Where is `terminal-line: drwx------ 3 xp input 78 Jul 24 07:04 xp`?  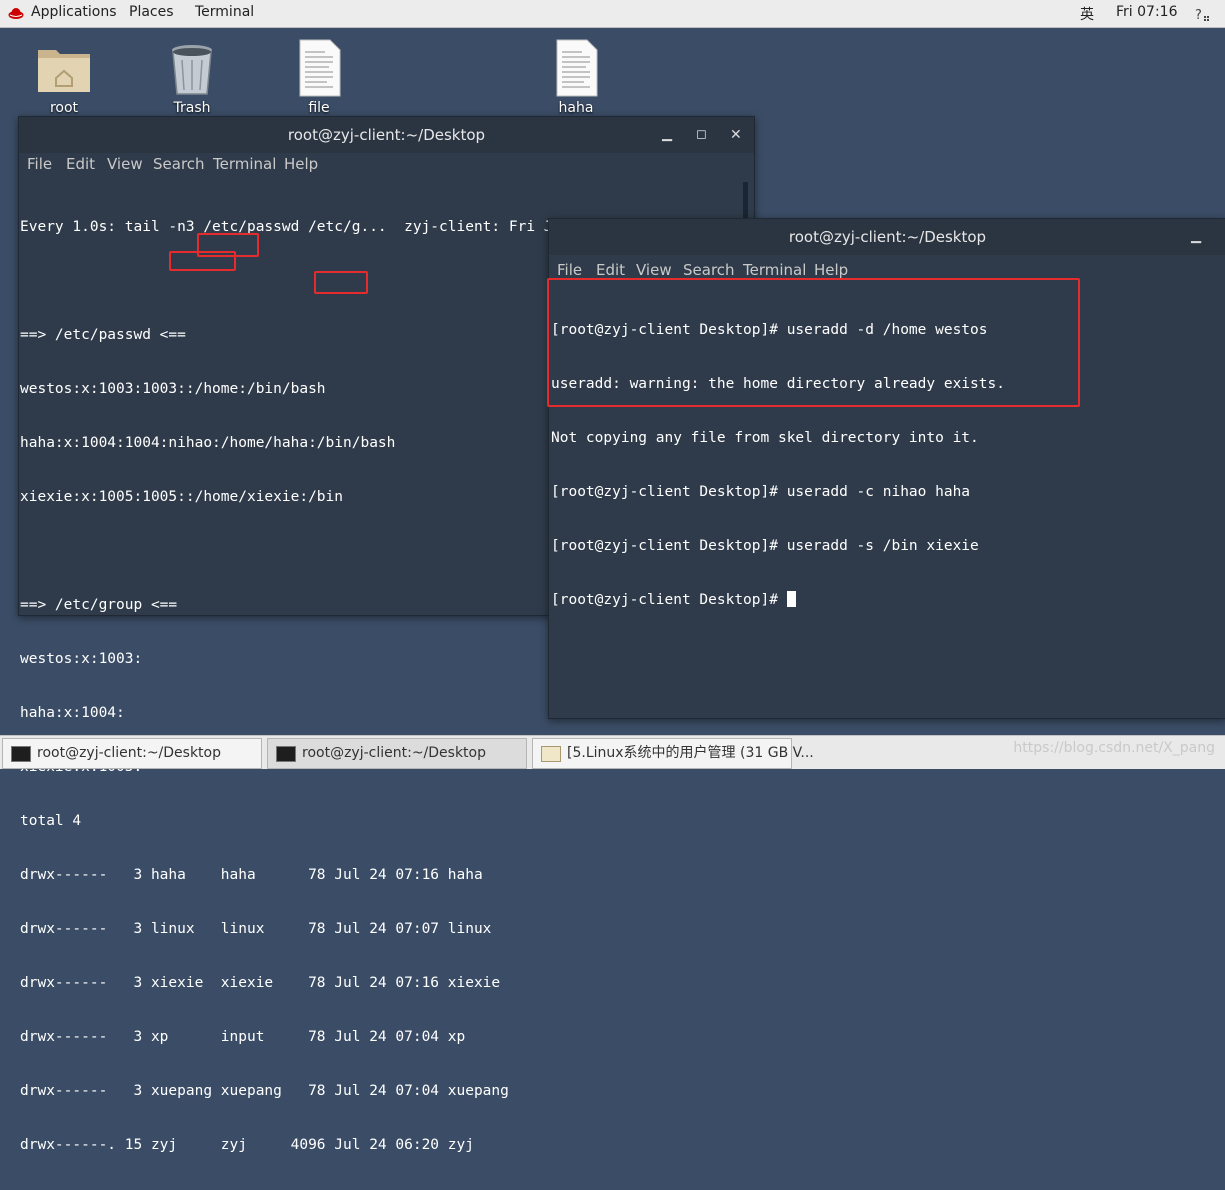 terminal-line: drwx------ 3 xp input 78 Jul 24 07:04 xp is located at coordinates (243, 1037).